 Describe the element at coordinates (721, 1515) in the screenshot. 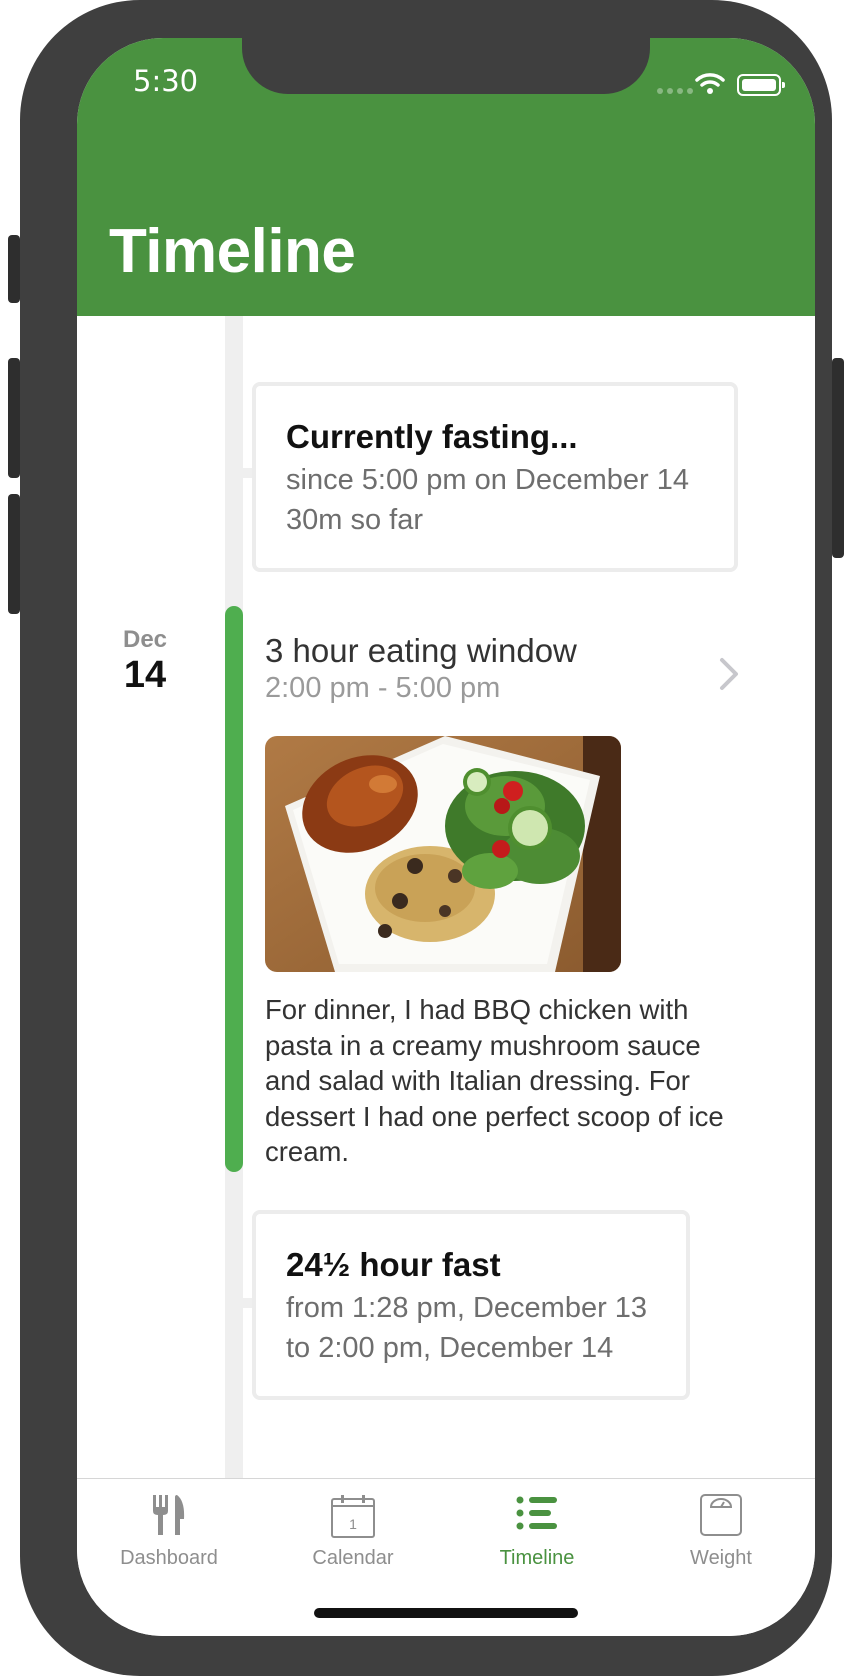

I see `scale-icon` at that location.